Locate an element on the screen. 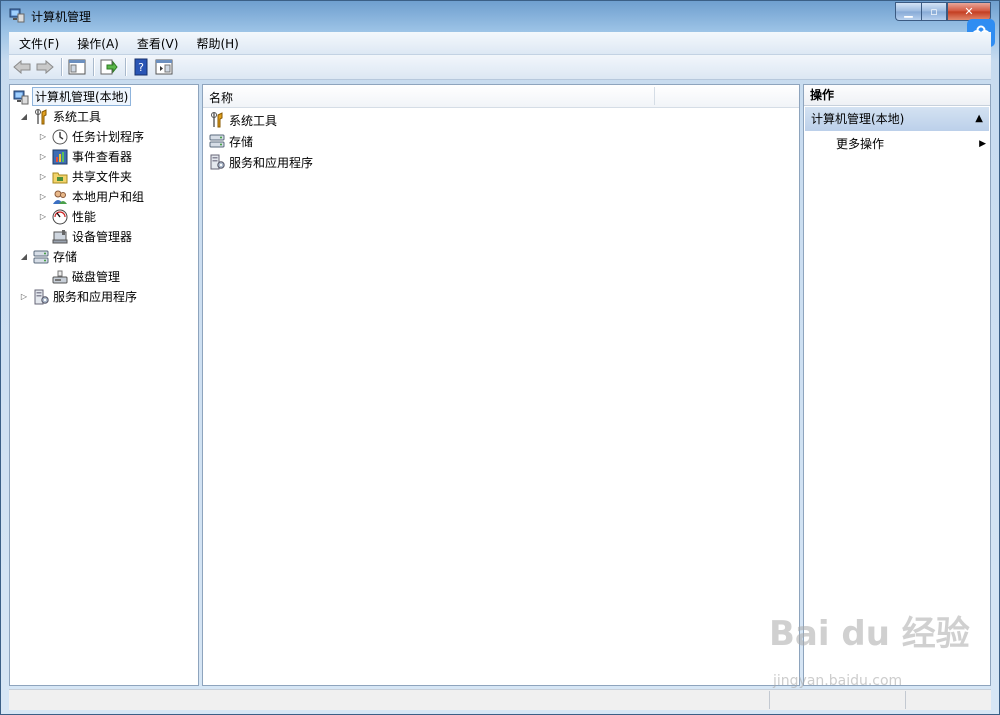 The image size is (1000, 715). list-item: 服务和应用程序 is located at coordinates (261, 162).